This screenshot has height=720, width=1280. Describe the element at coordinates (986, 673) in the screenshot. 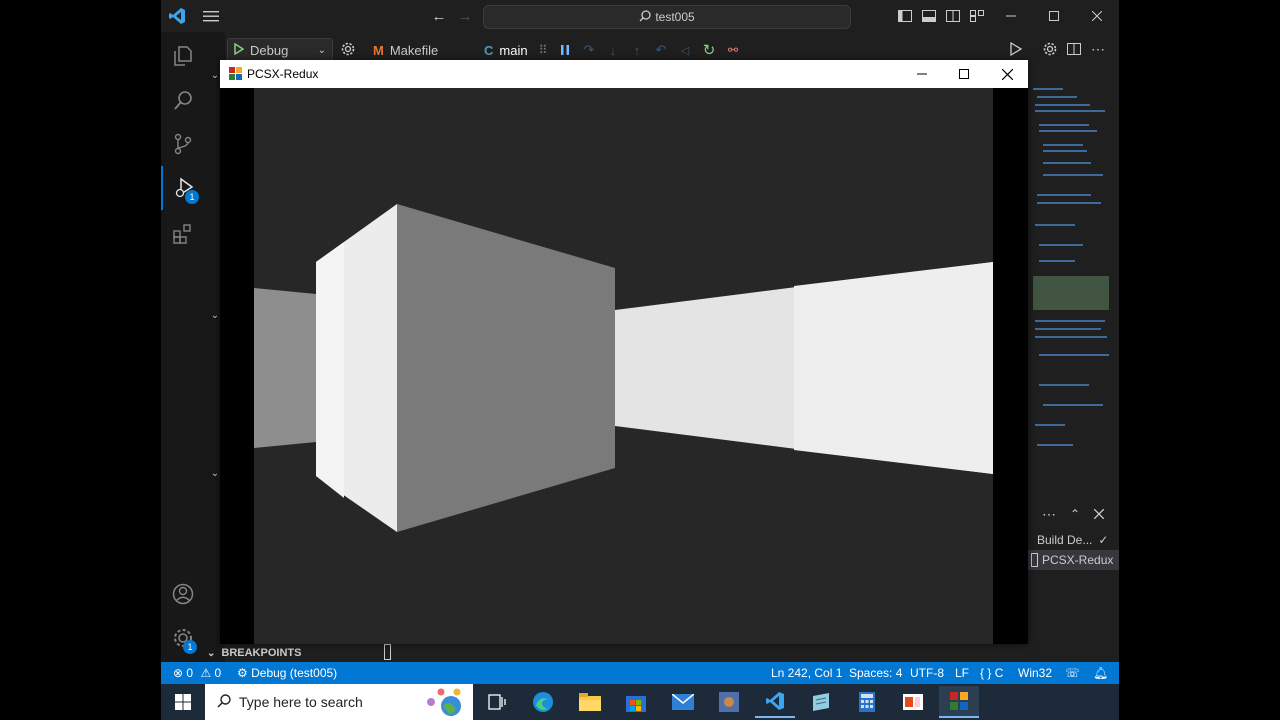

I see `braces-icon: { }` at that location.